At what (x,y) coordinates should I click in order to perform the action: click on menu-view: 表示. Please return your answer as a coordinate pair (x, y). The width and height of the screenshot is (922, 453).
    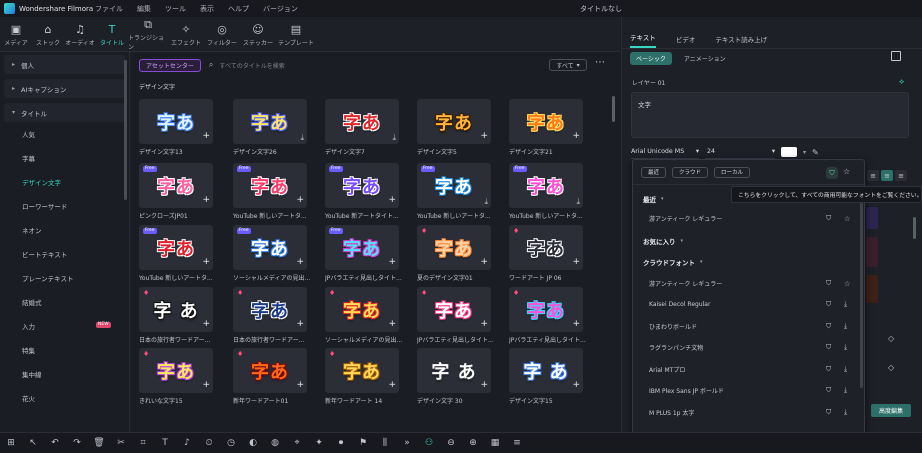
    Looking at the image, I should click on (207, 9).